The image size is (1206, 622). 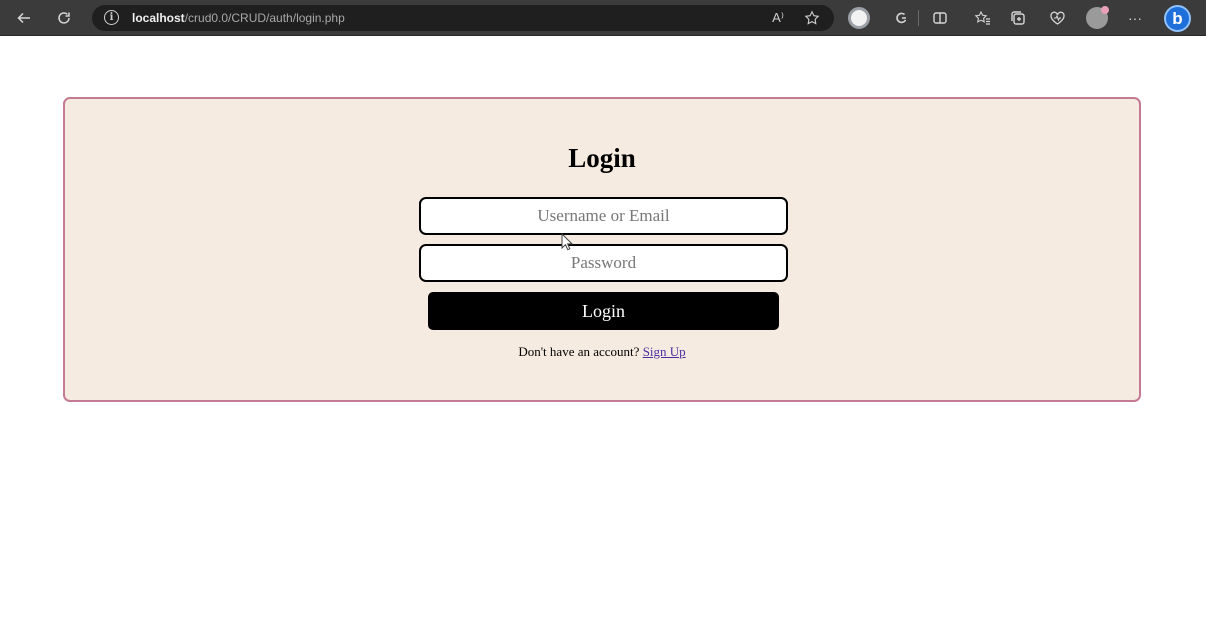 What do you see at coordinates (158, 18) in the screenshot?
I see `address-host: localhost` at bounding box center [158, 18].